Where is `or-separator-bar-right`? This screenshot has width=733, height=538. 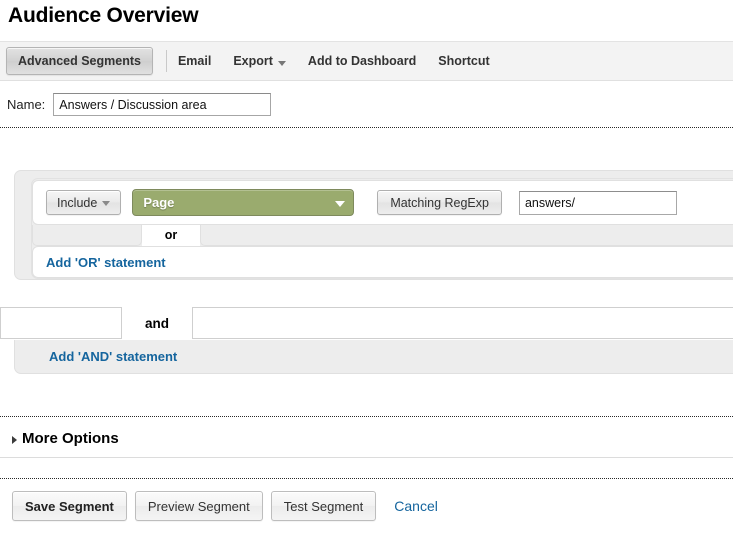 or-separator-bar-right is located at coordinates (466, 235).